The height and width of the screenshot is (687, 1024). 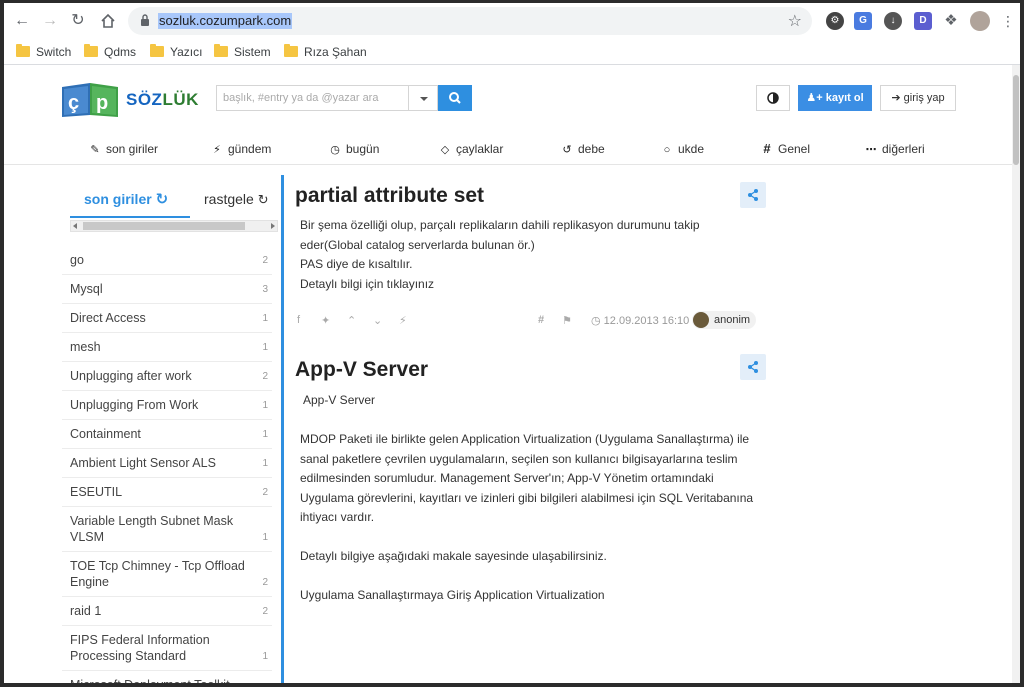 I want to click on logo-text: SÖZLÜK, so click(x=162, y=99).